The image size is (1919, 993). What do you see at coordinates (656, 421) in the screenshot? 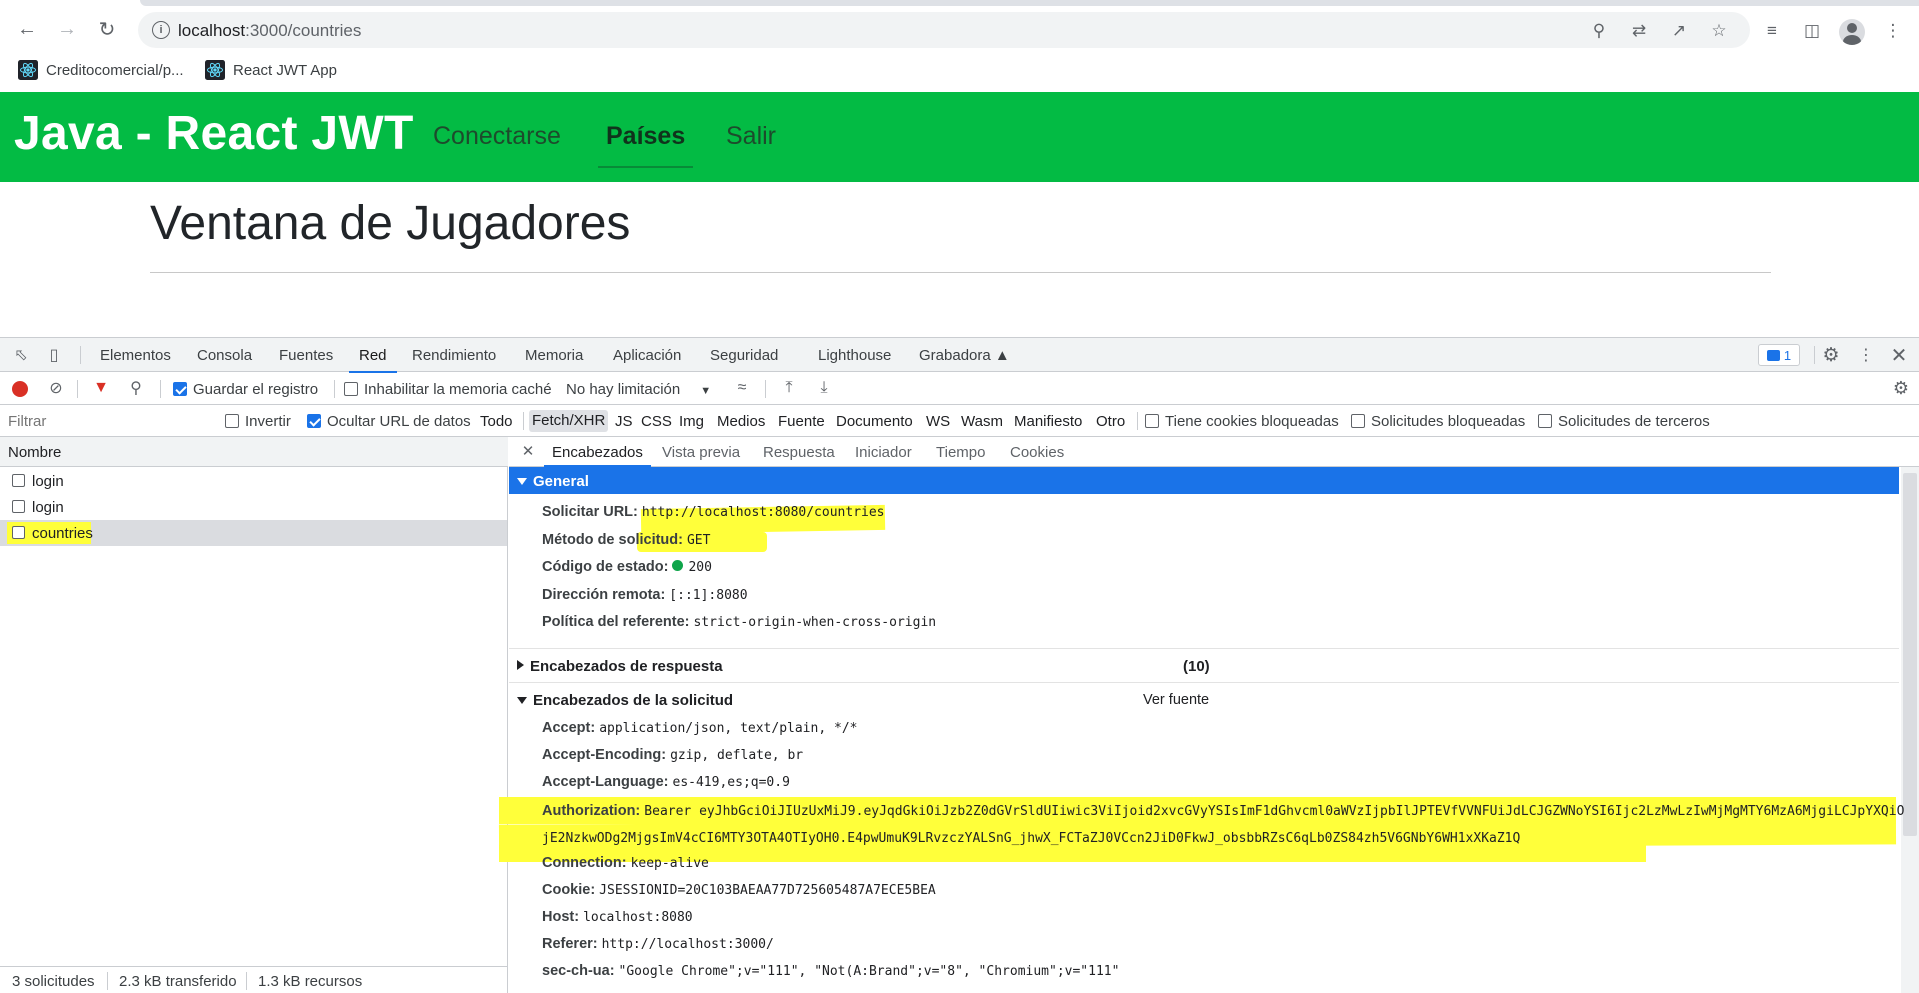
I see `filter-type-css: CSS` at bounding box center [656, 421].